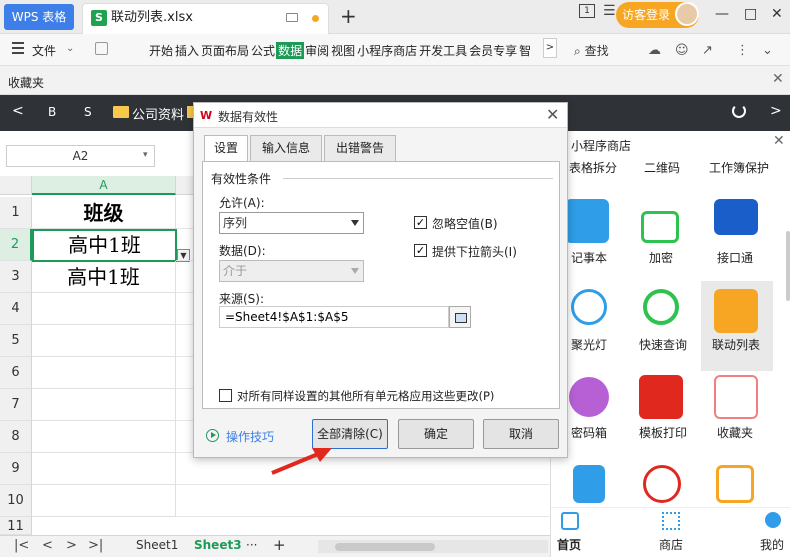  Describe the element at coordinates (44, 50) in the screenshot. I see `file-menu: 文件` at that location.